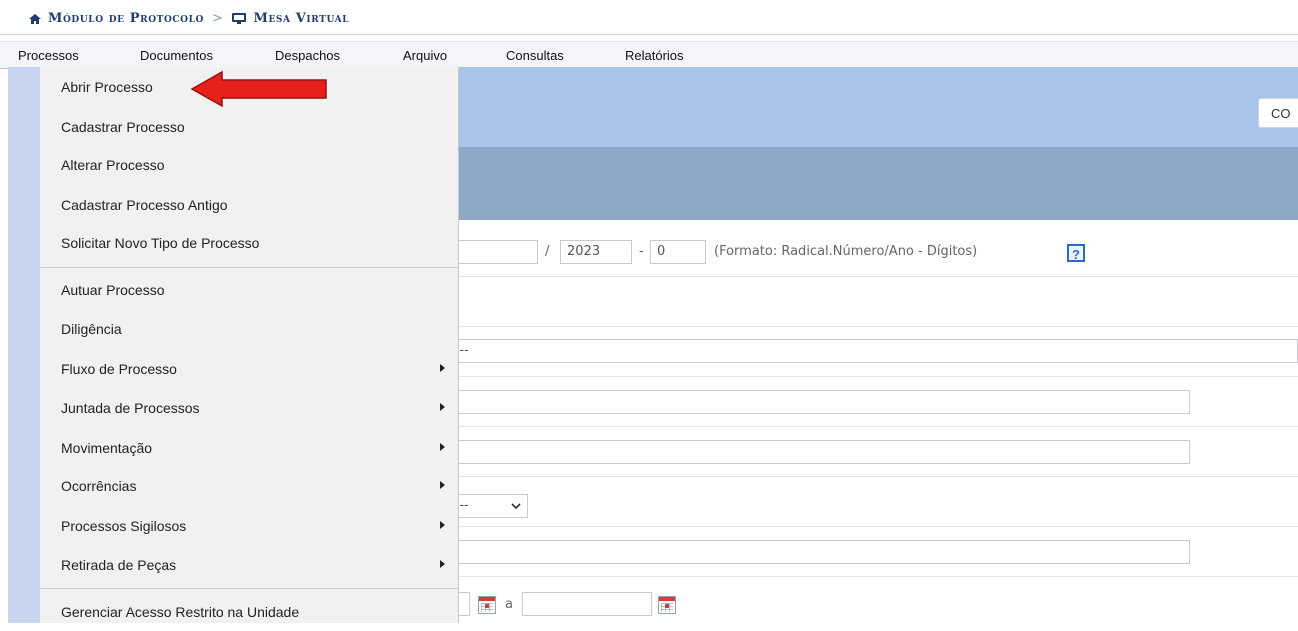  I want to click on year-input: 2023, so click(596, 252).